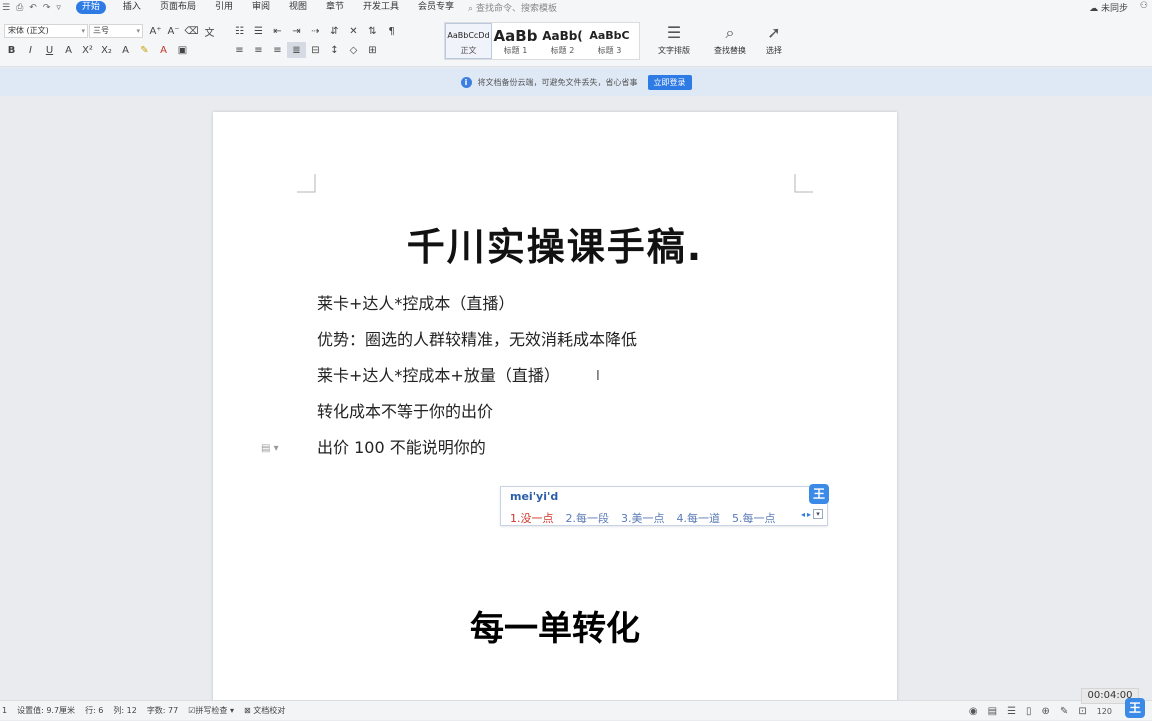 This screenshot has height=721, width=1152. I want to click on text-direction-icon: ⇵, so click(334, 31).